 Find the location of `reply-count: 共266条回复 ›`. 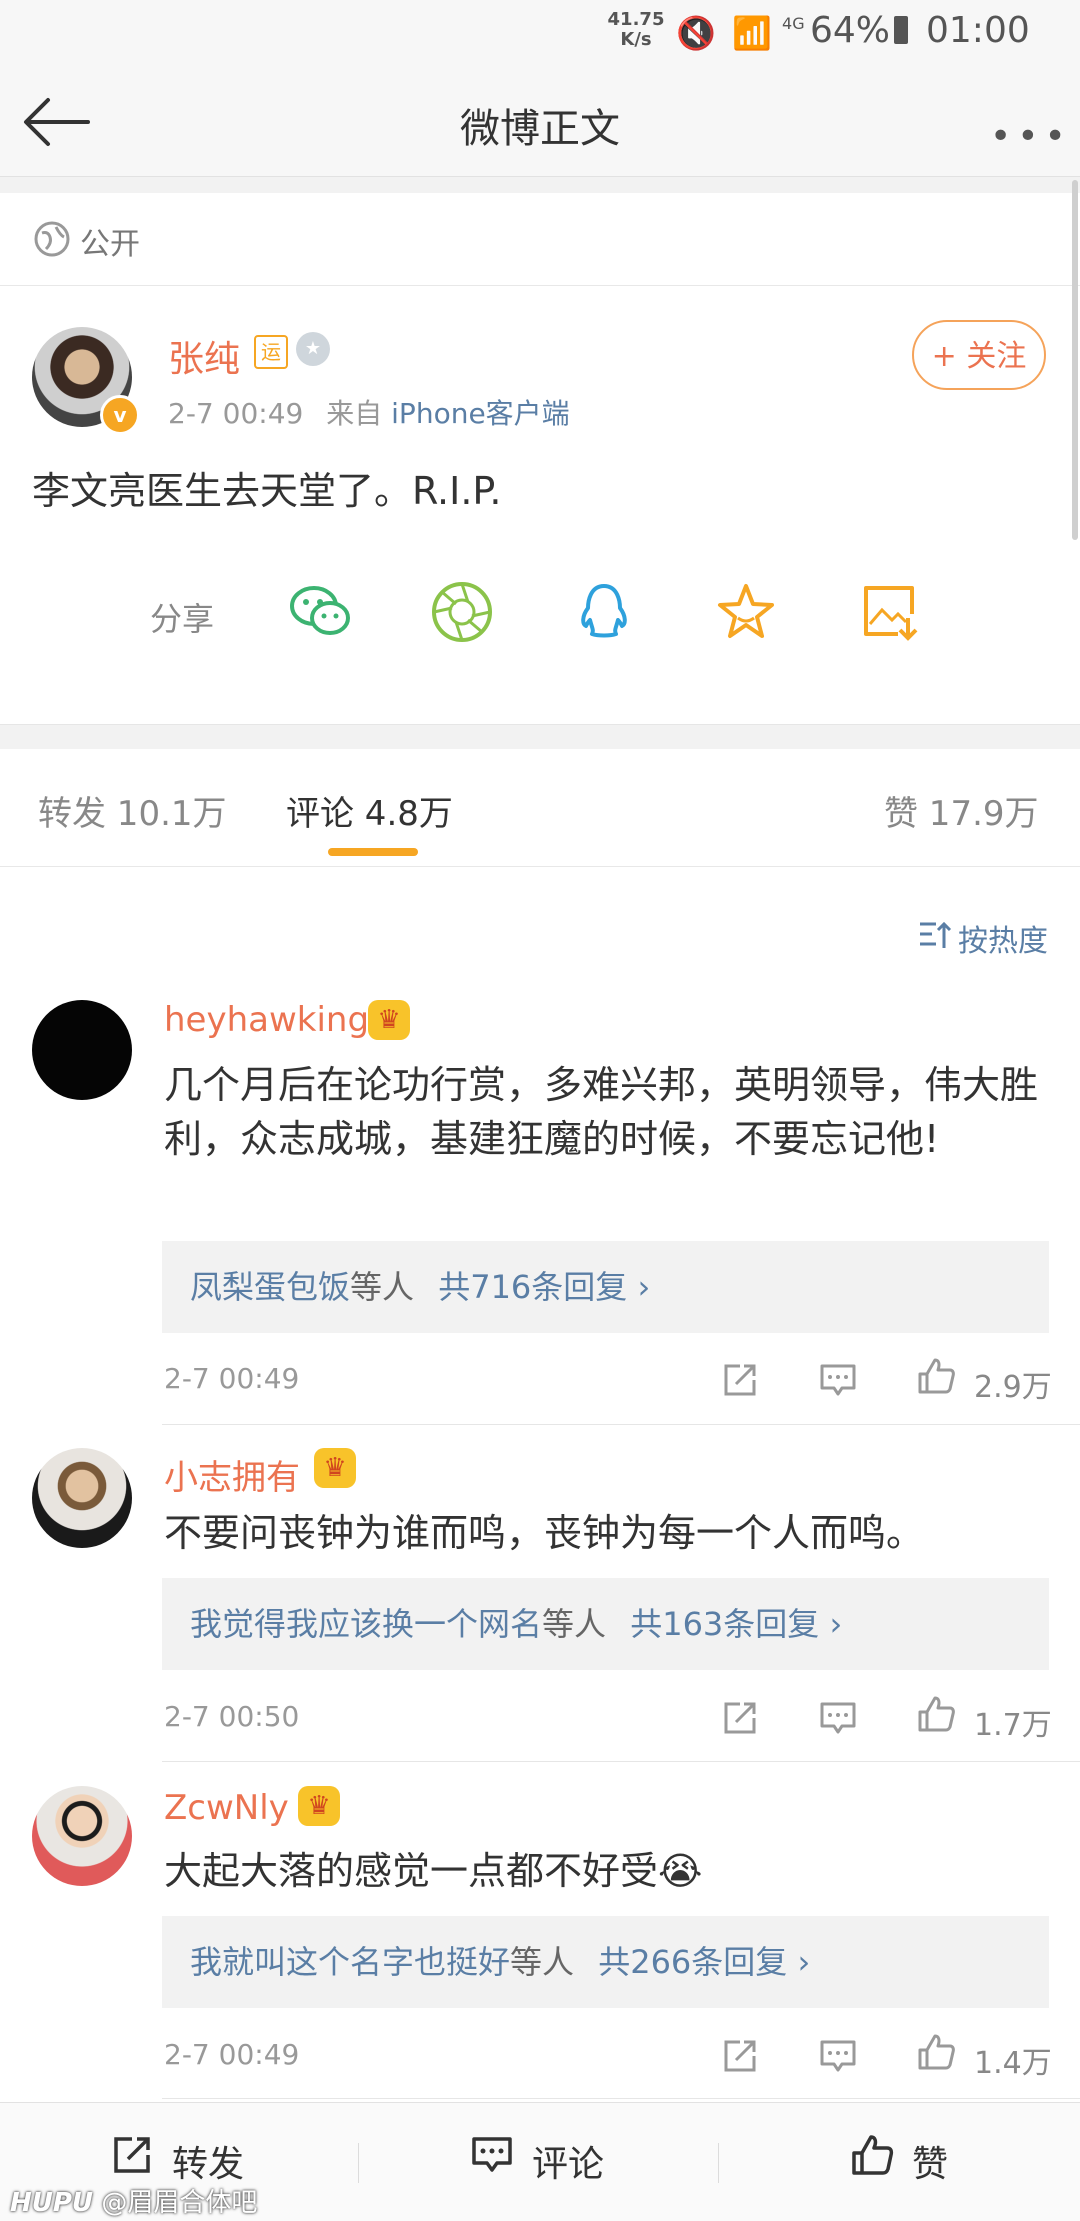

reply-count: 共266条回复 › is located at coordinates (704, 1962).